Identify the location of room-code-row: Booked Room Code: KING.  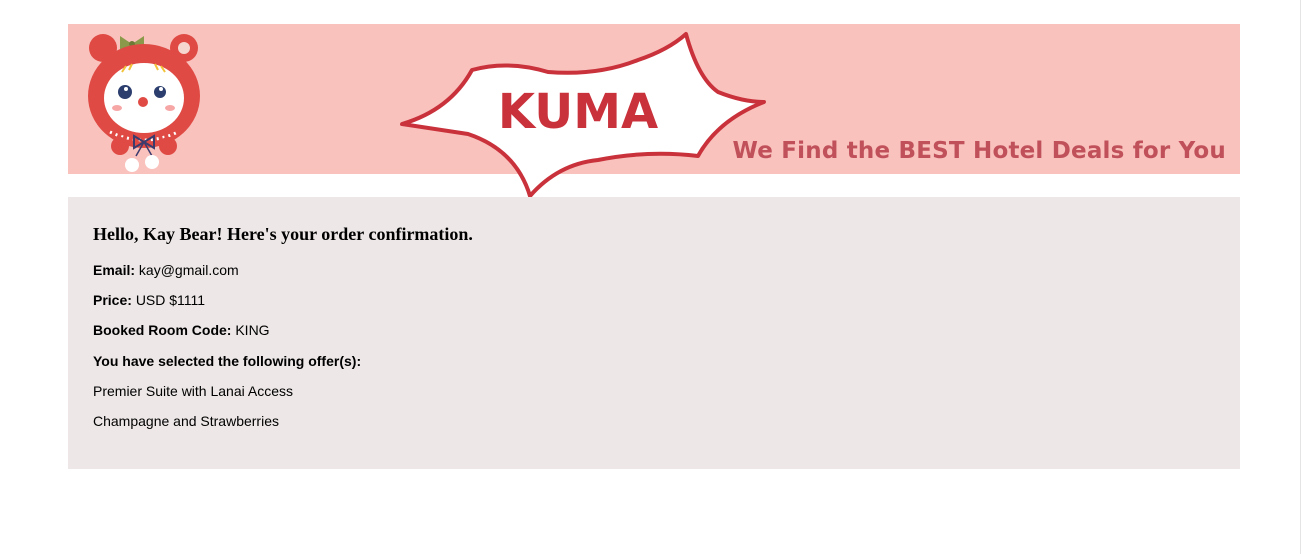
(181, 330).